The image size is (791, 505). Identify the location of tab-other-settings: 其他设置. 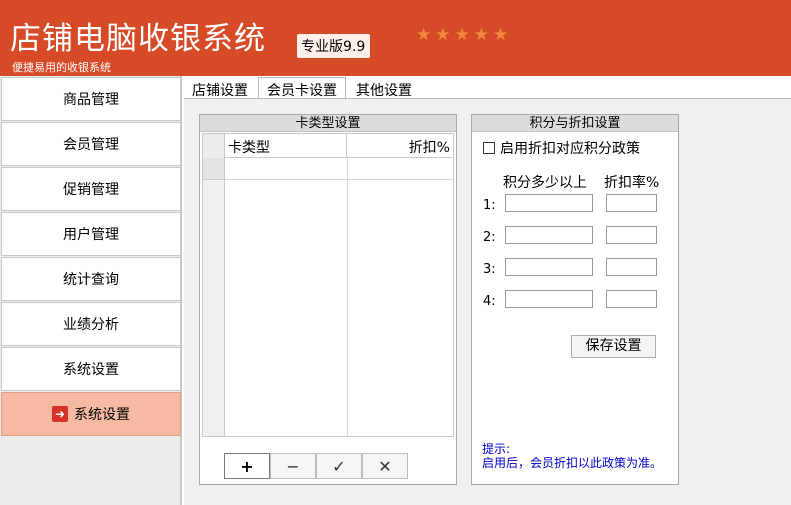
(384, 89).